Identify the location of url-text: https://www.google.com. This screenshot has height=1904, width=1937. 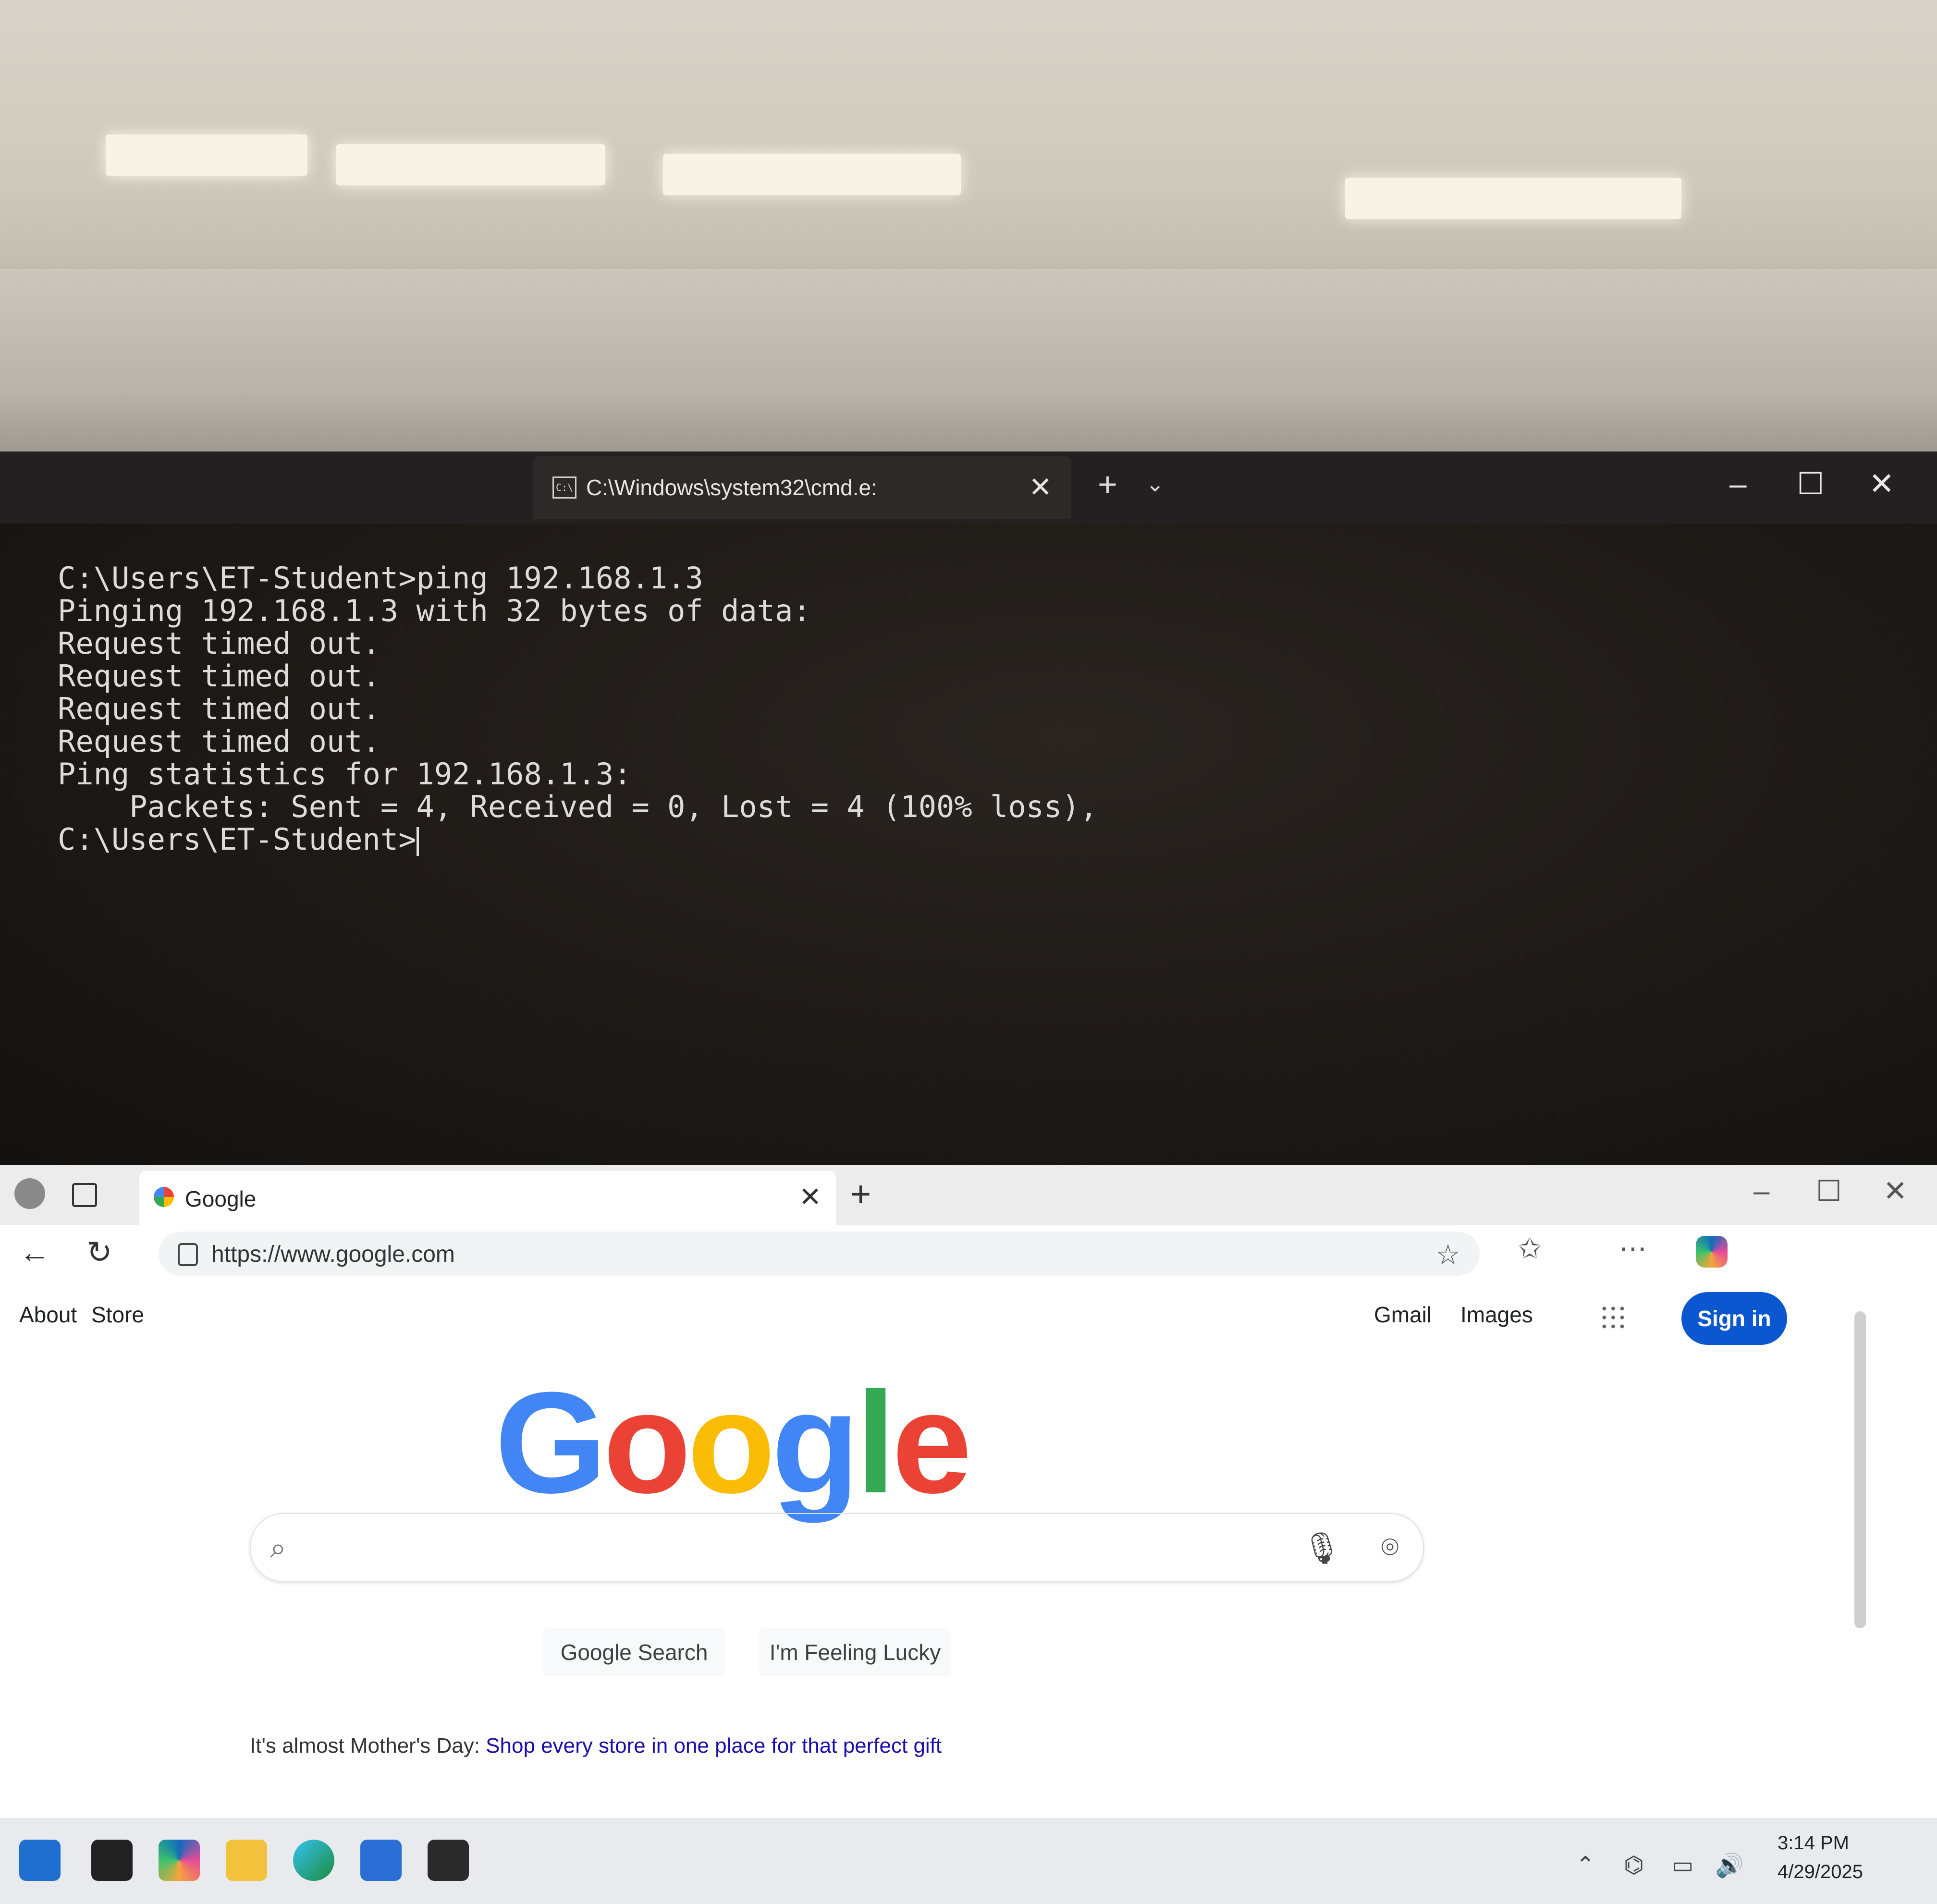
(333, 1254).